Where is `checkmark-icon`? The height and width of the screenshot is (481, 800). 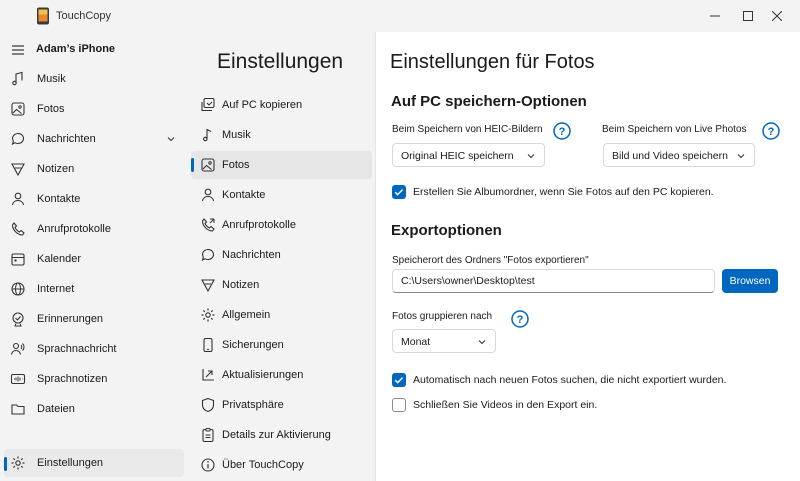
checkmark-icon is located at coordinates (399, 192).